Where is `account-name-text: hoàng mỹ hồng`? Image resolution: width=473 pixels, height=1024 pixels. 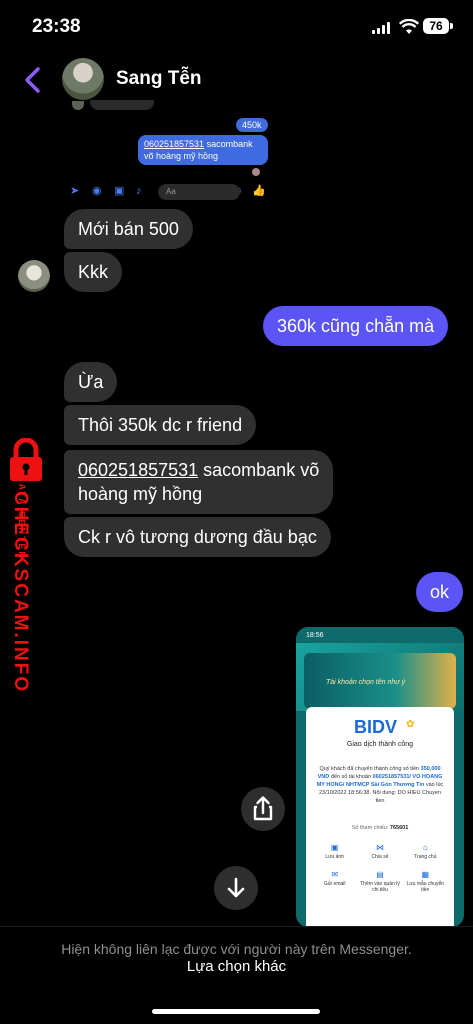 account-name-text: hoàng mỹ hồng is located at coordinates (140, 494).